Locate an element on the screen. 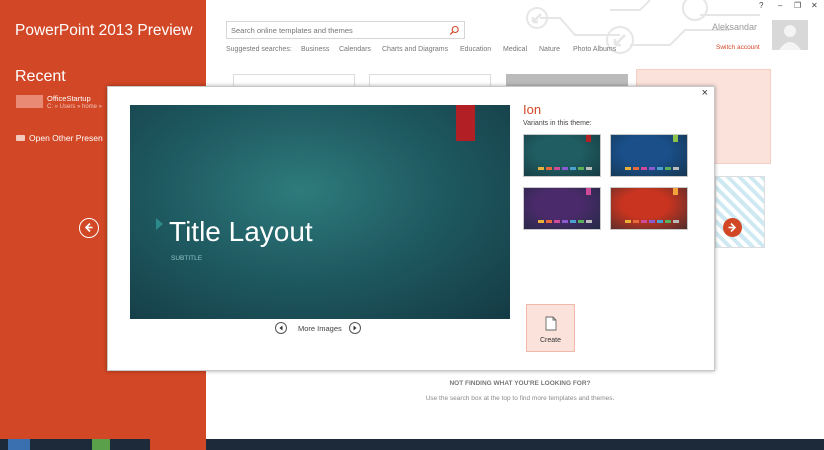 The width and height of the screenshot is (824, 450). help-button: ? is located at coordinates (761, 5).